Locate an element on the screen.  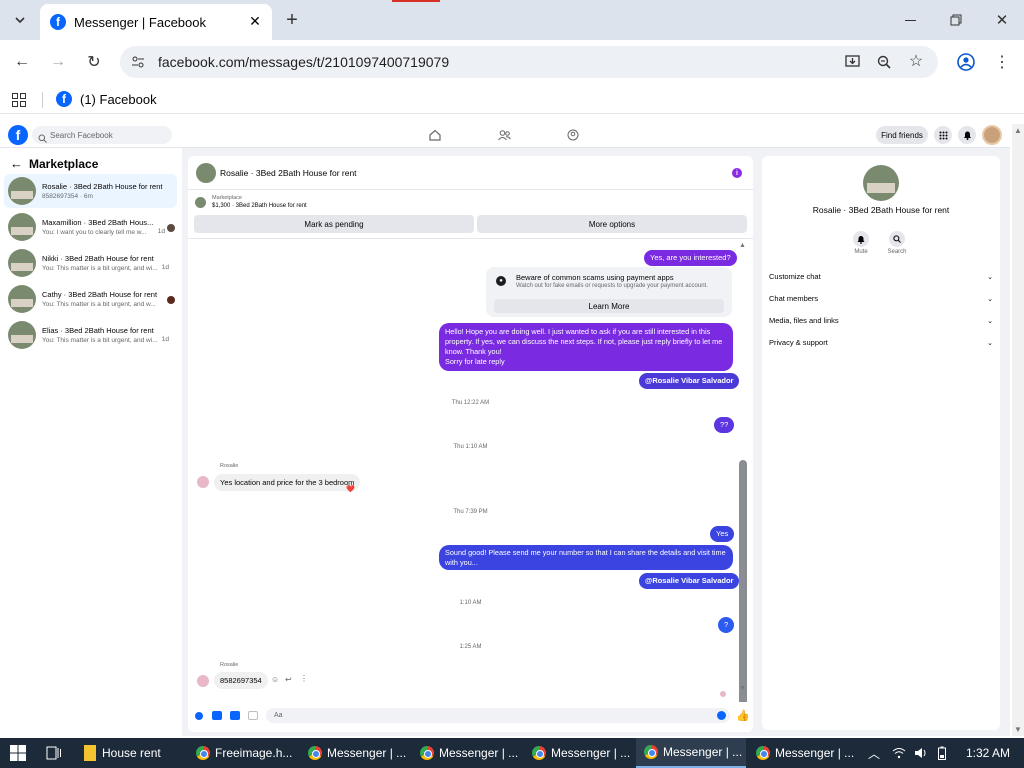
reload-icon: ↻ is located at coordinates (94, 62).